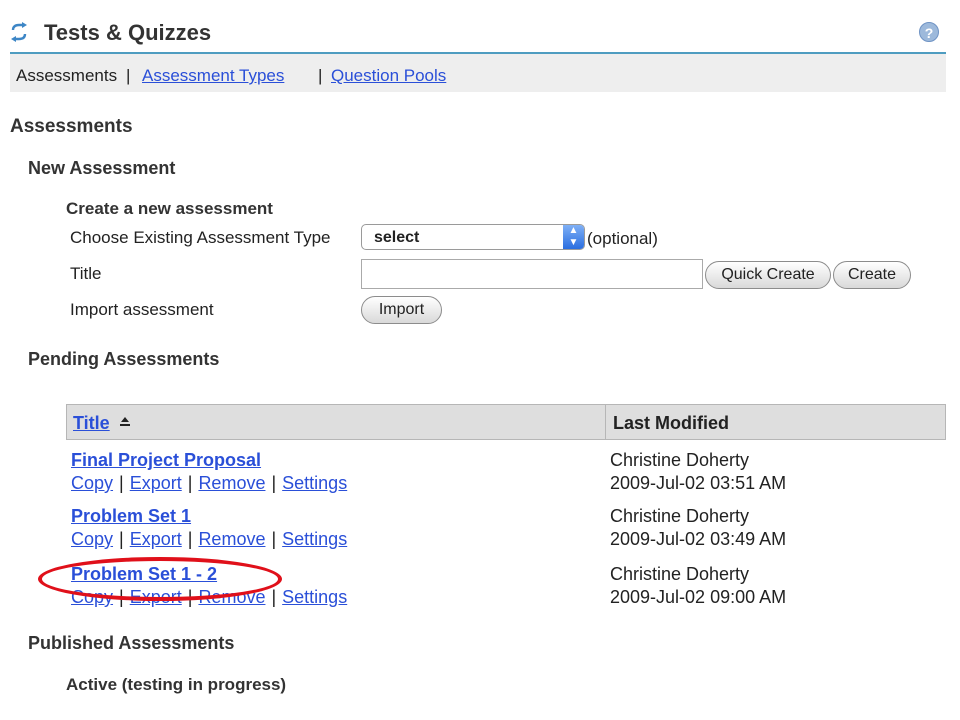 This screenshot has height=720, width=960. I want to click on nav-current-assessments: Assessments, so click(67, 75).